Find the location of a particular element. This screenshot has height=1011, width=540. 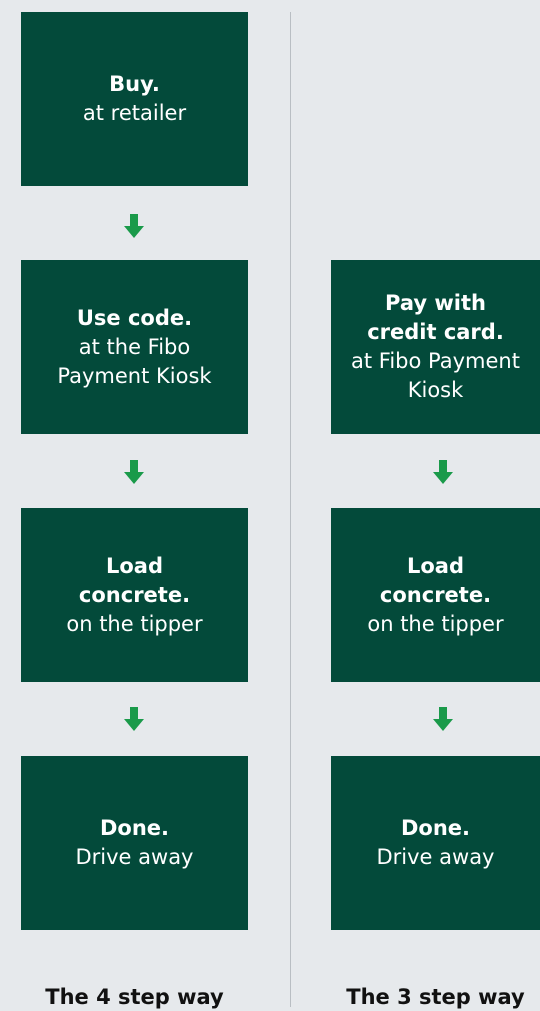

step-title: Buy. is located at coordinates (134, 84).